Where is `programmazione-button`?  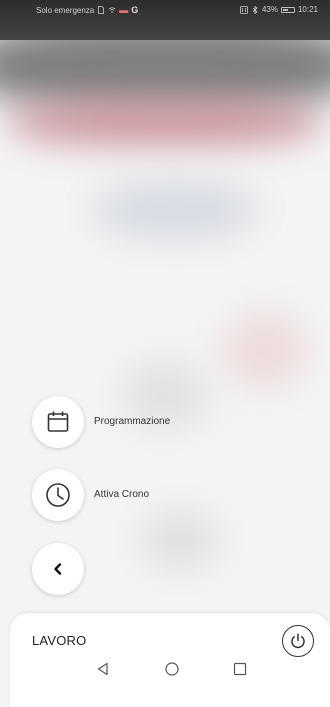
programmazione-button is located at coordinates (58, 422).